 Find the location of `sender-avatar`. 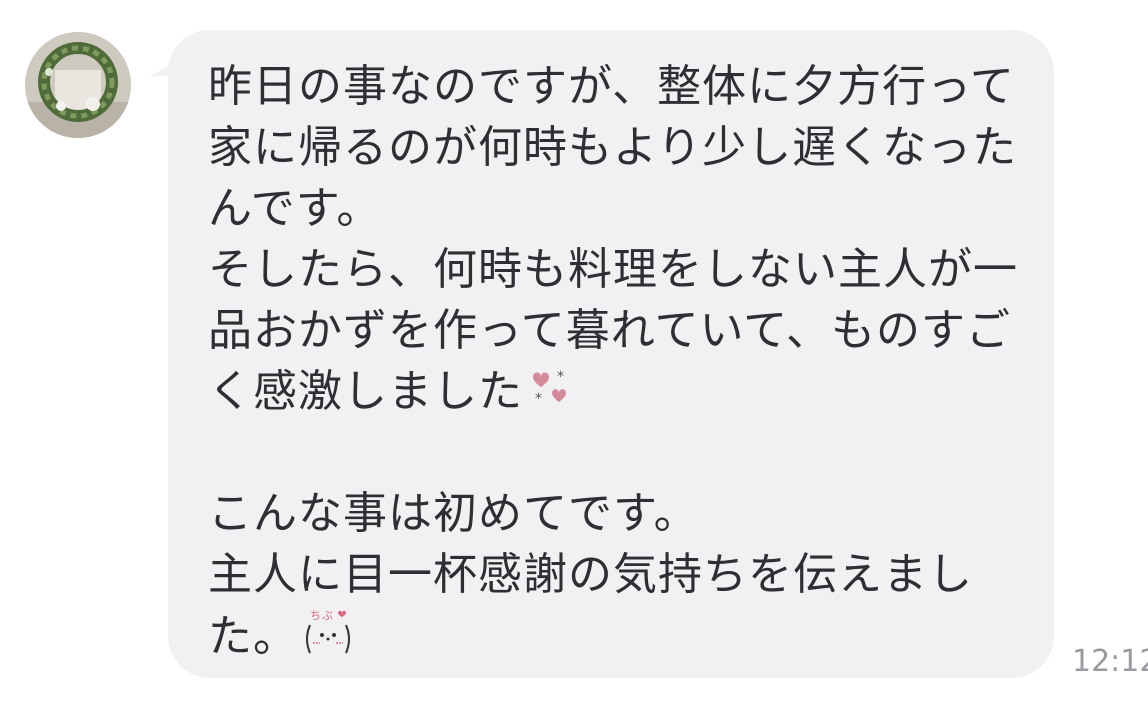

sender-avatar is located at coordinates (78, 85).